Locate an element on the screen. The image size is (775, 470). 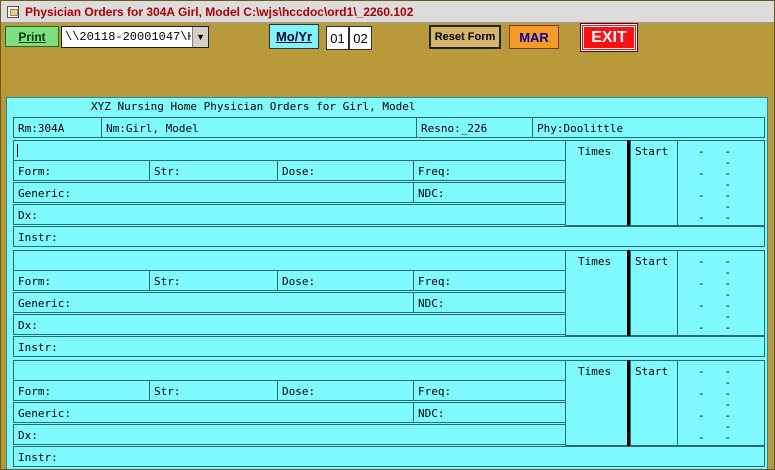
order-3-times-field: Times is located at coordinates (596, 403).